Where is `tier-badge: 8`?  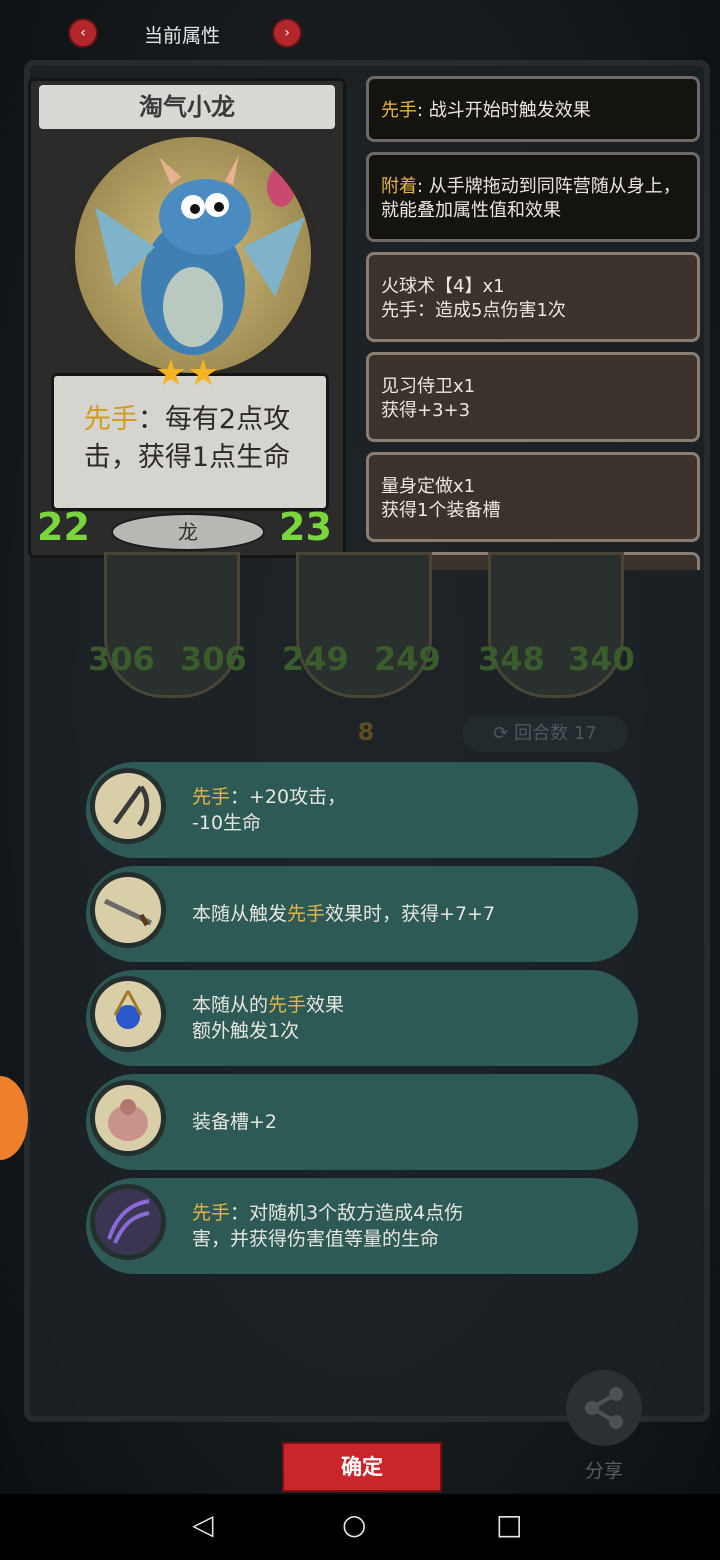 tier-badge: 8 is located at coordinates (366, 732).